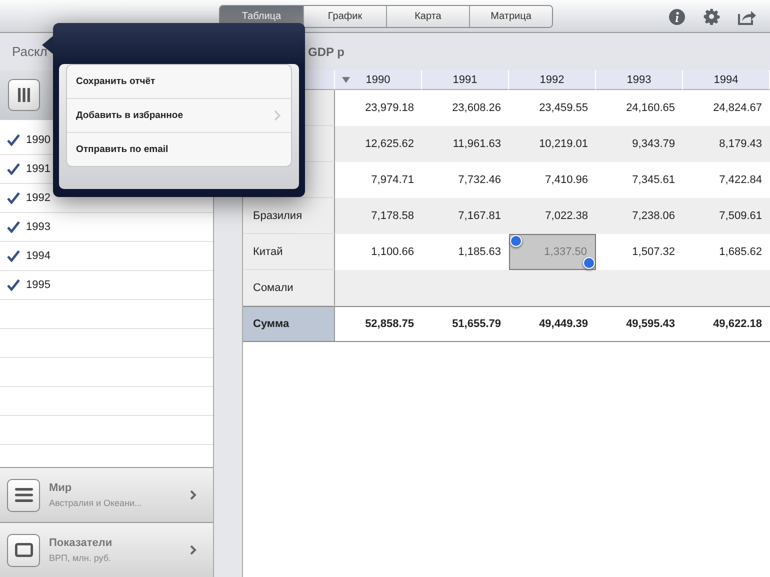 The width and height of the screenshot is (770, 577). What do you see at coordinates (677, 16) in the screenshot?
I see `info-icon` at bounding box center [677, 16].